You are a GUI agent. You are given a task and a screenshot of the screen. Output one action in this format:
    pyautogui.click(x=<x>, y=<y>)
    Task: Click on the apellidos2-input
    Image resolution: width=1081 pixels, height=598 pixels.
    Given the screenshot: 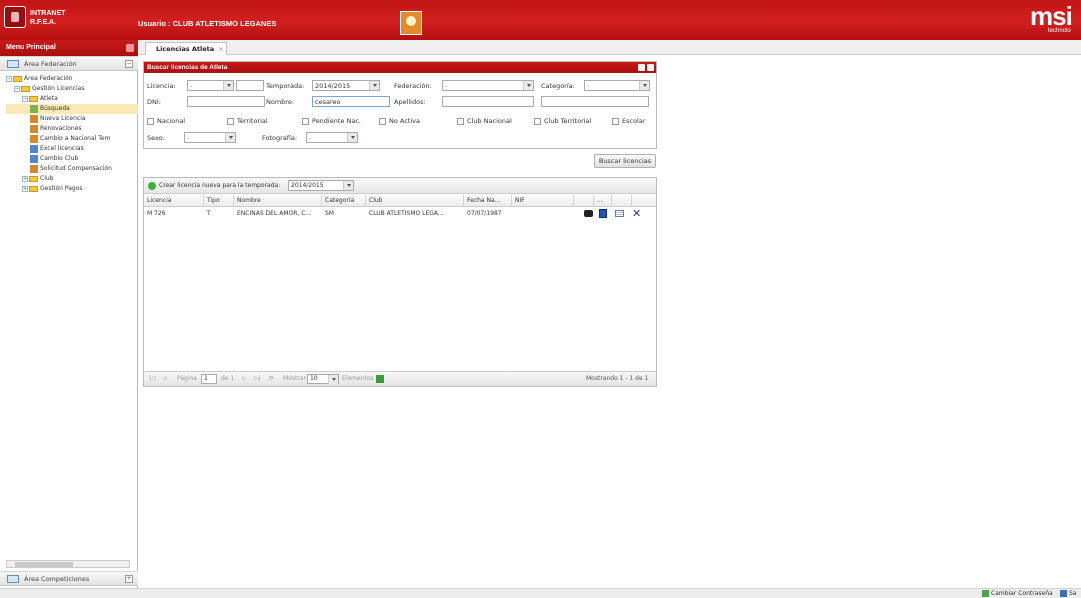 What is the action you would take?
    pyautogui.click(x=595, y=101)
    